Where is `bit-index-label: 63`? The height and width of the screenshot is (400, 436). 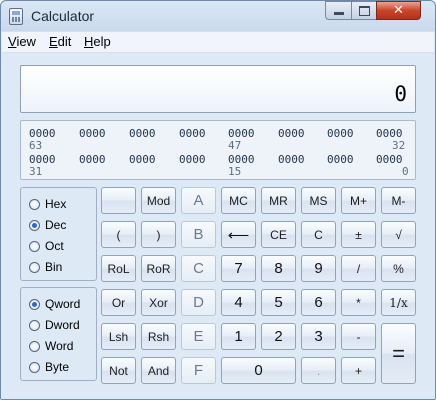 bit-index-label: 63 is located at coordinates (36, 145).